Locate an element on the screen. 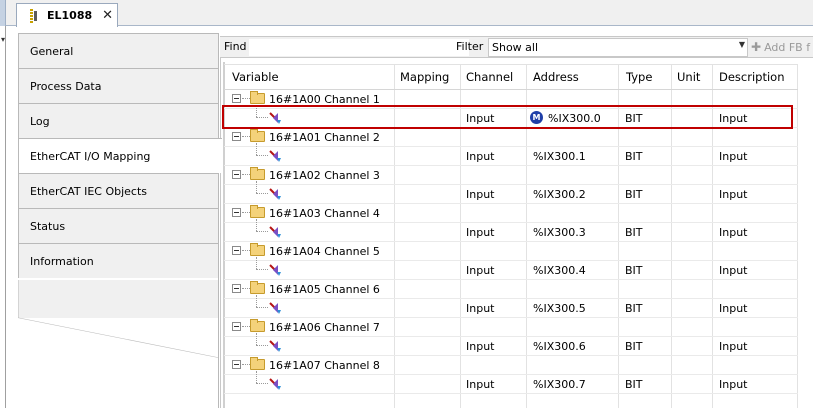 The image size is (813, 408). plus-icon: ✚ is located at coordinates (756, 47).